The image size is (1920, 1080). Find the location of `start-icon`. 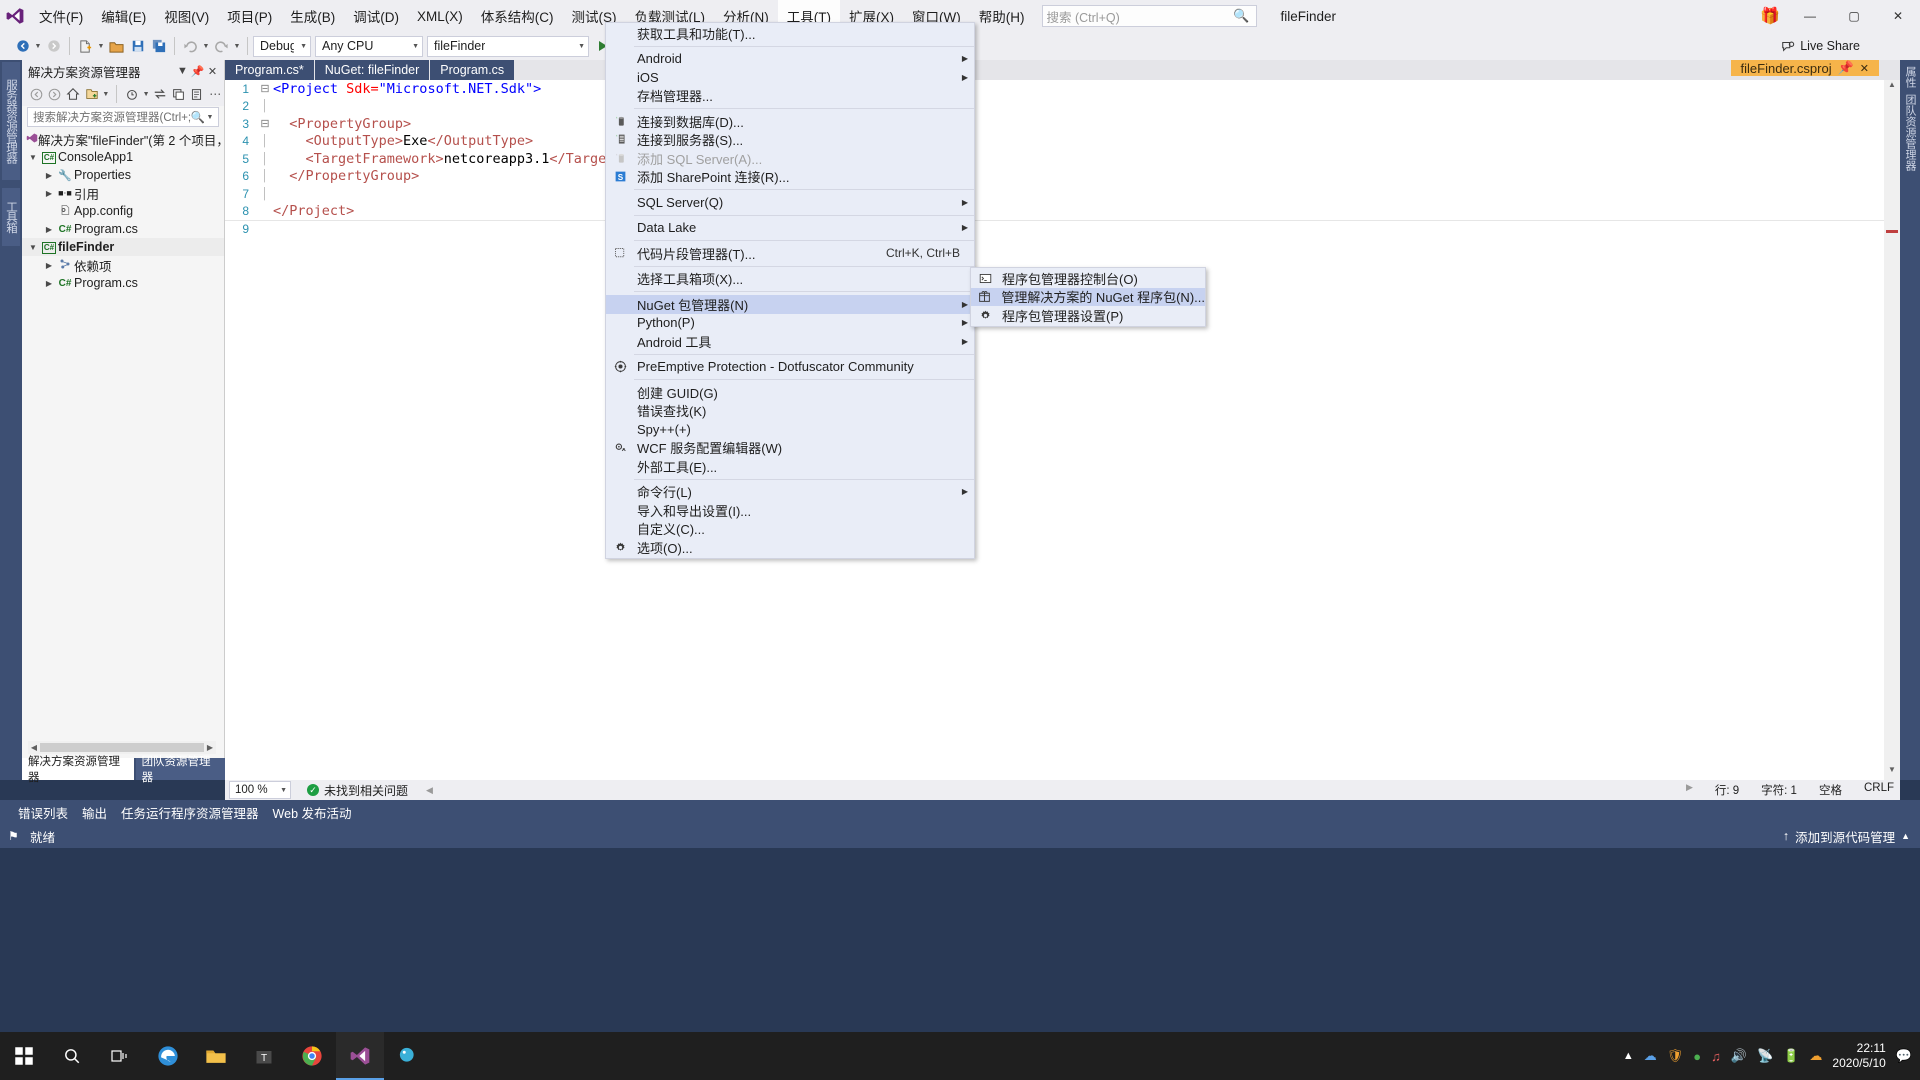

start-icon is located at coordinates (24, 1056).